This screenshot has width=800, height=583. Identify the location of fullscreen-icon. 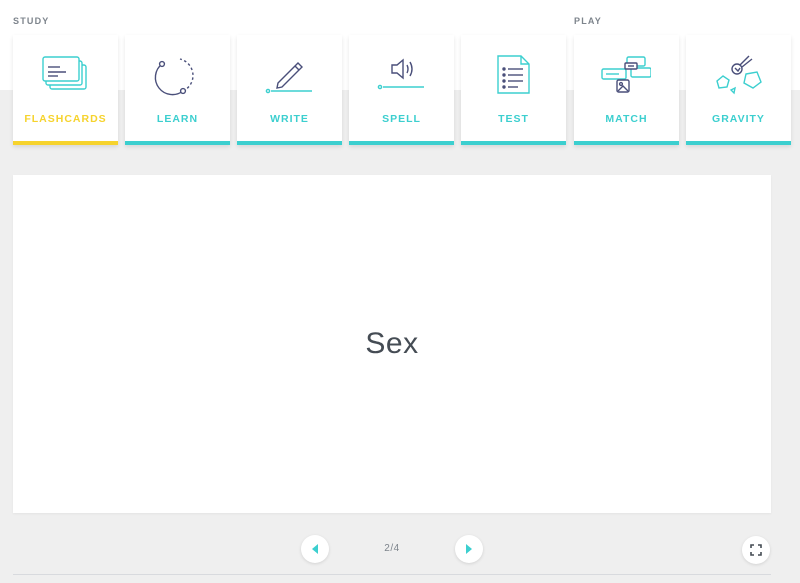
(756, 550).